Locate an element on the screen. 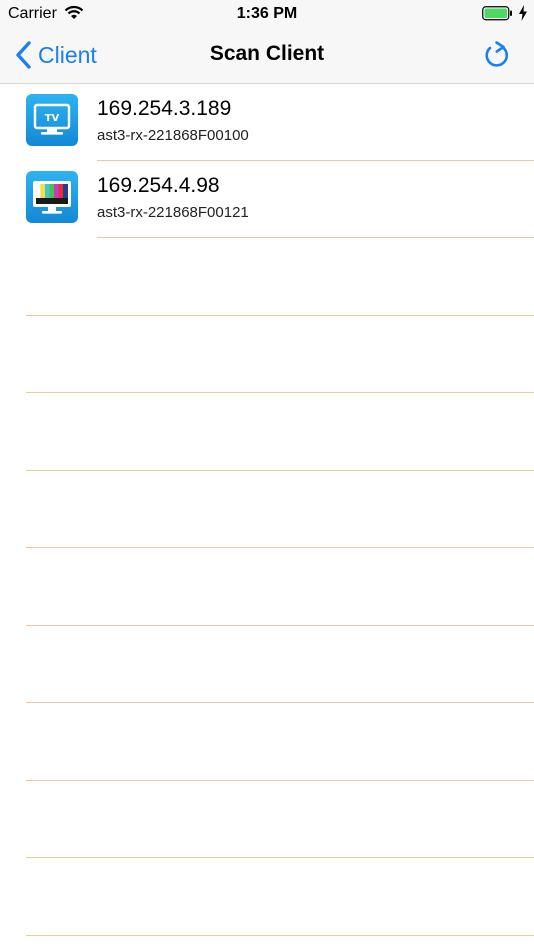  navigation-bar: Client Scan Client is located at coordinates (267, 56).